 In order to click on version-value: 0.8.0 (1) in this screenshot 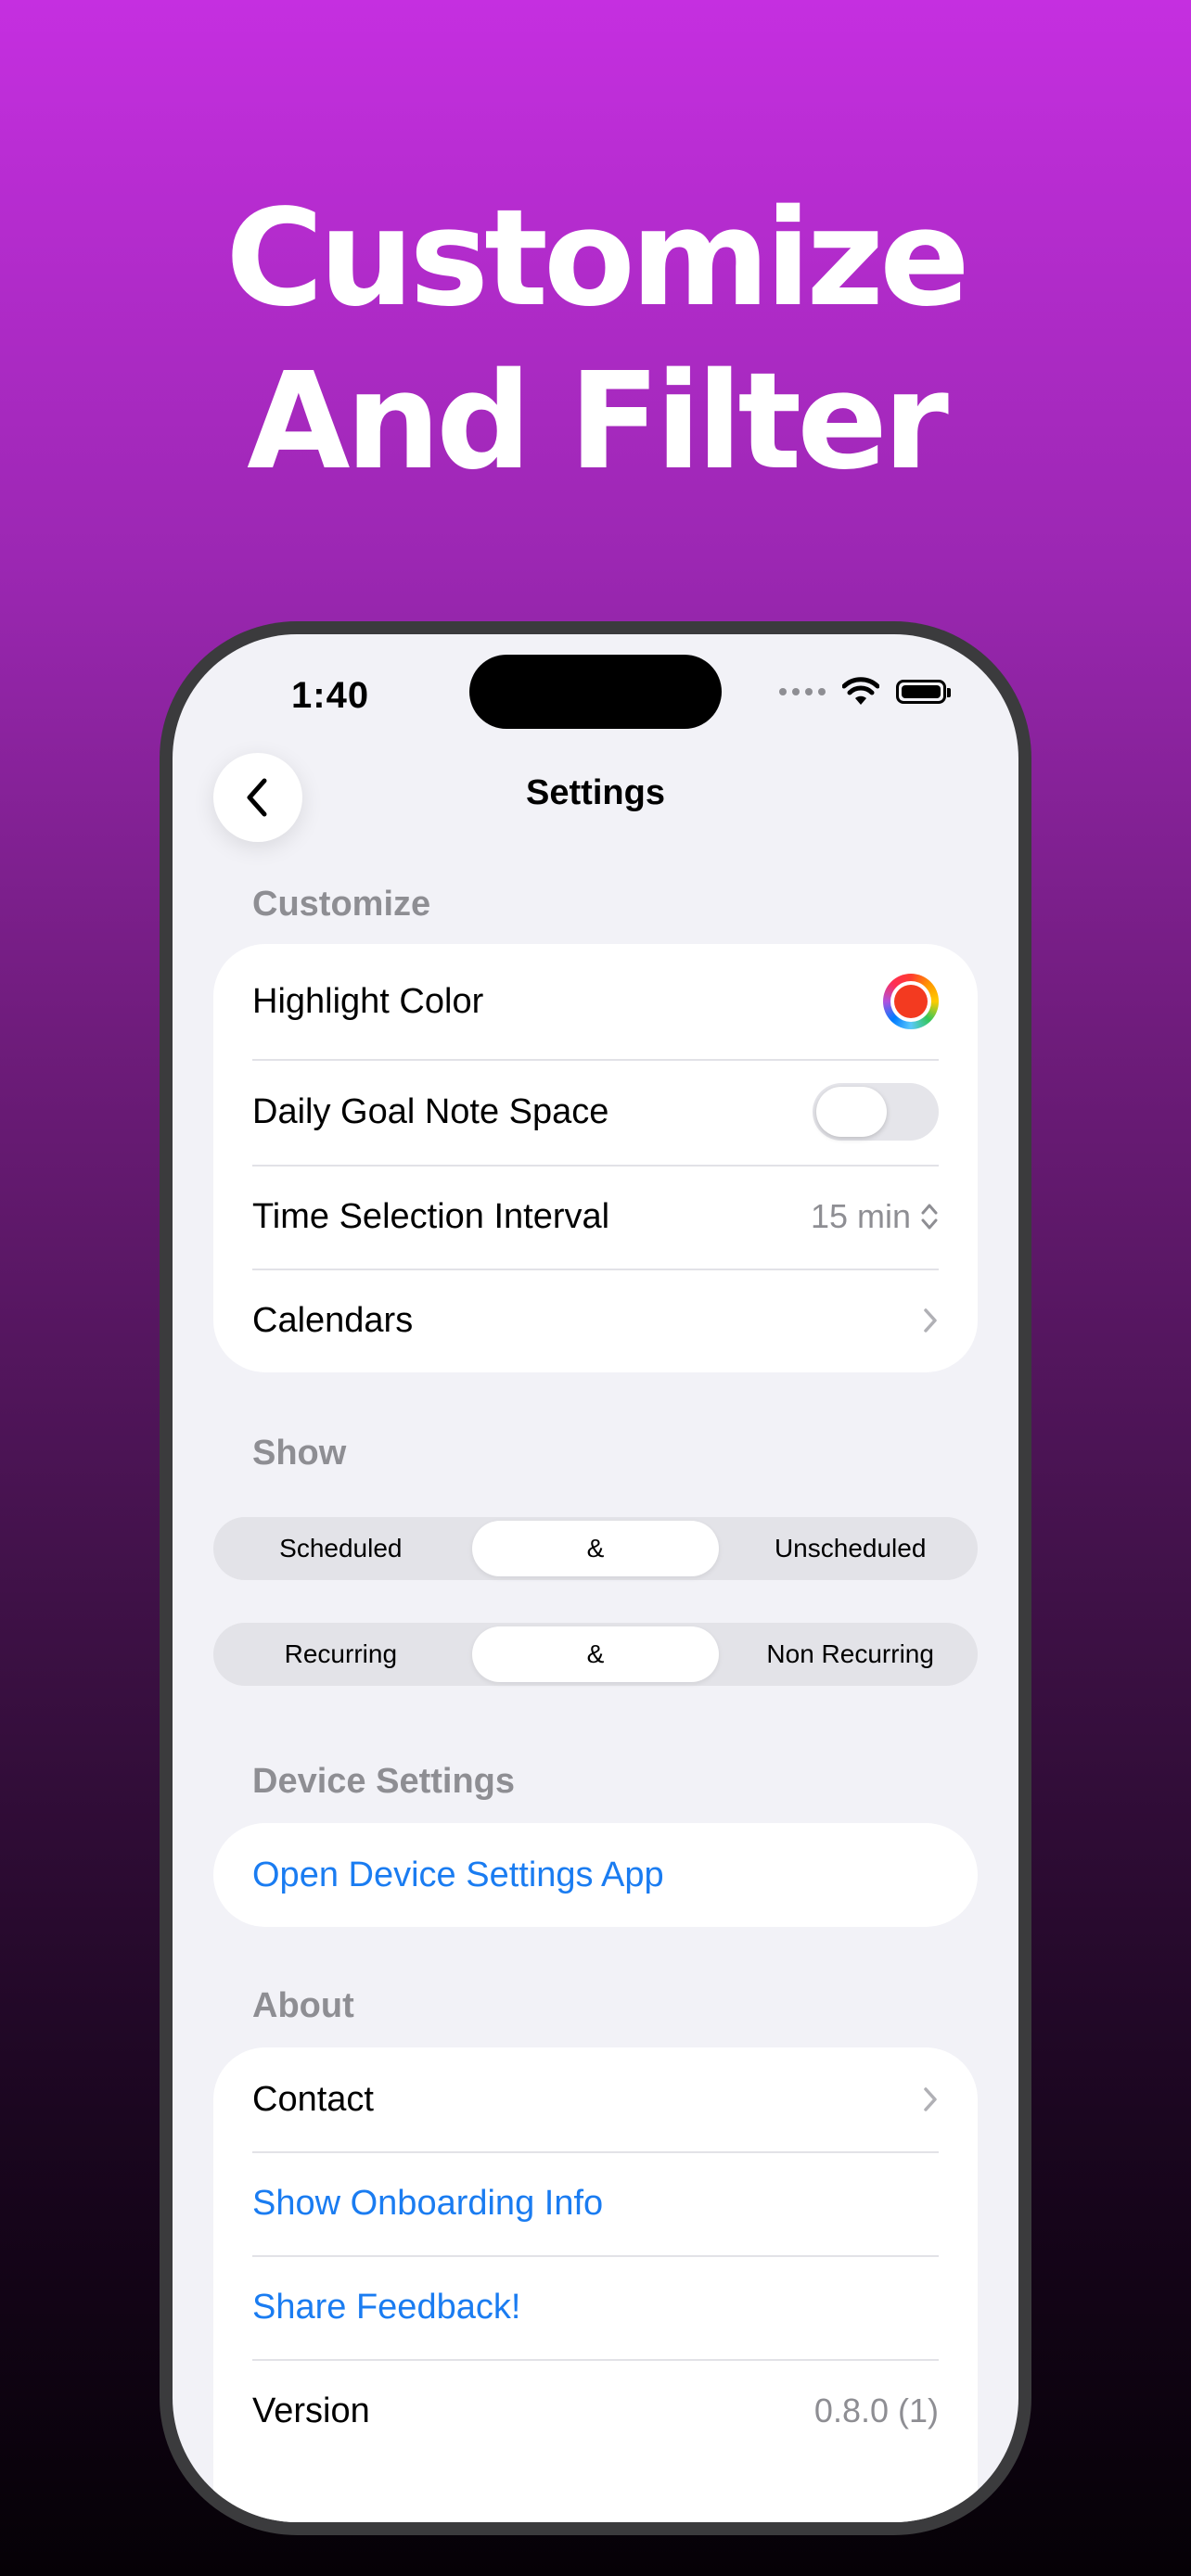, I will do `click(876, 2410)`.